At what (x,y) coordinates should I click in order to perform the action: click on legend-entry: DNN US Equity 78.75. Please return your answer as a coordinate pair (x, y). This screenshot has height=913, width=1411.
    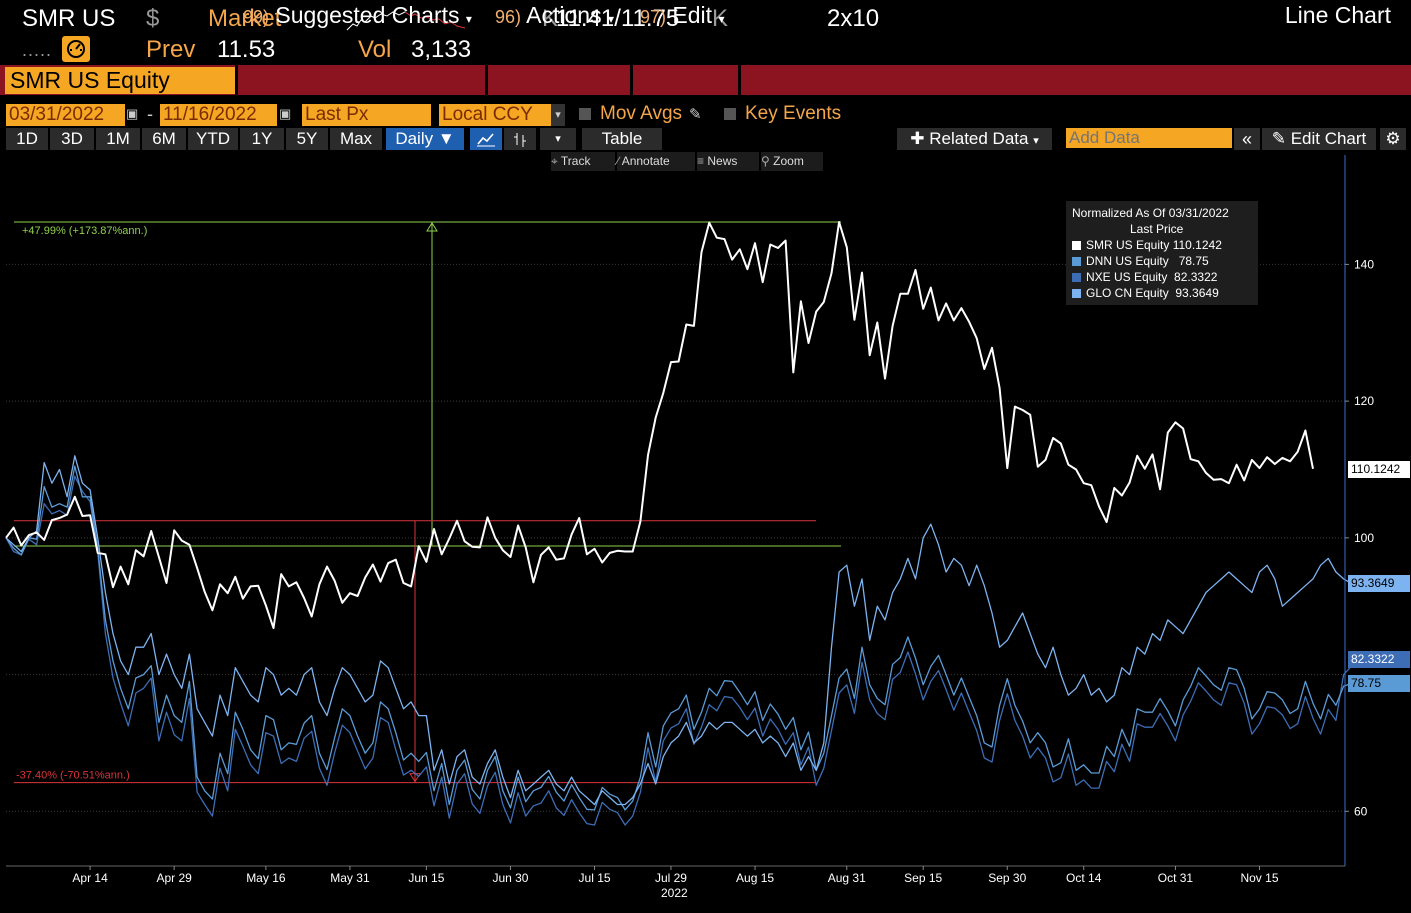
    Looking at the image, I should click on (1140, 261).